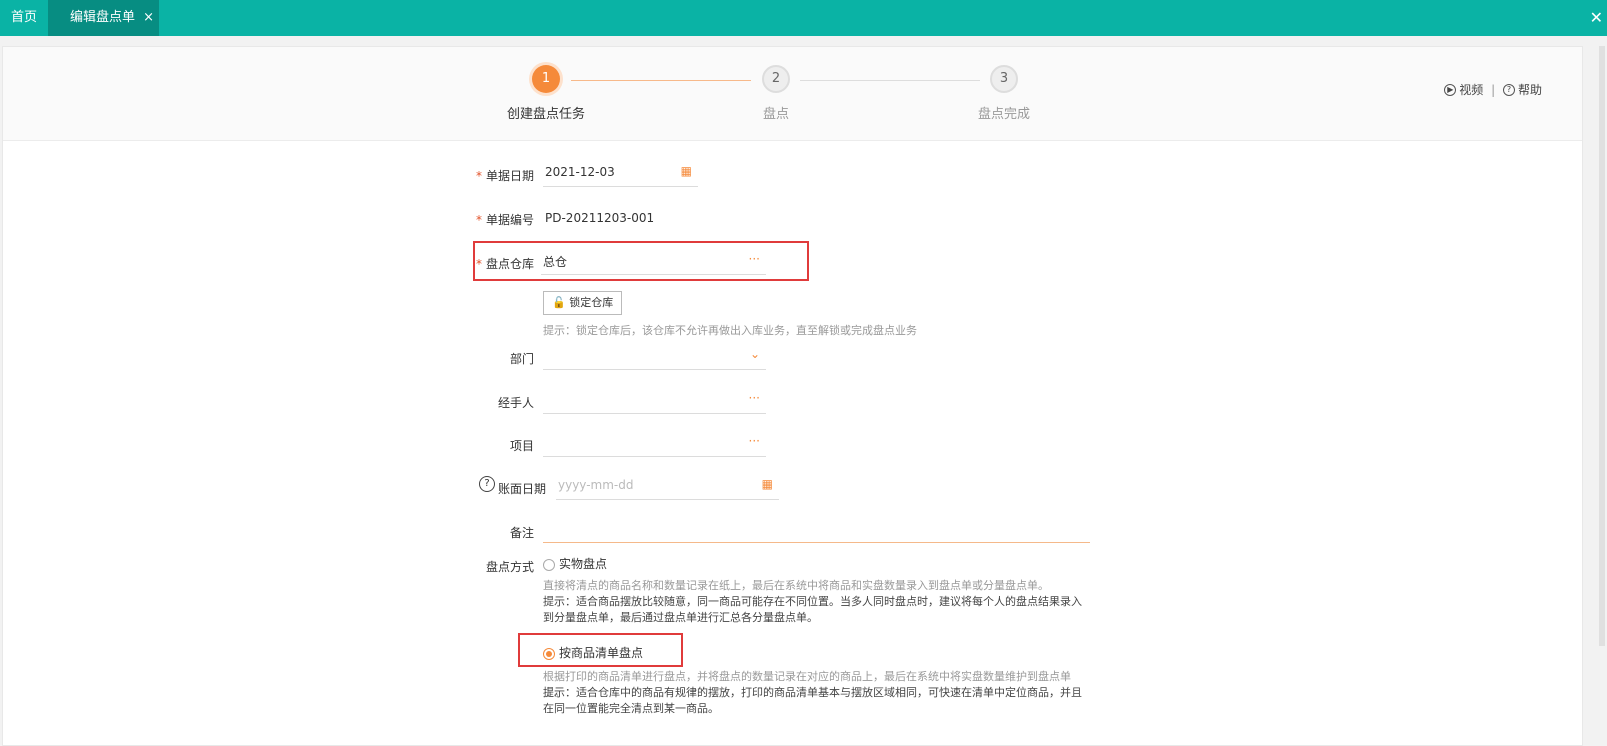  What do you see at coordinates (755, 354) in the screenshot?
I see `chevron-down-icon: ⌄` at bounding box center [755, 354].